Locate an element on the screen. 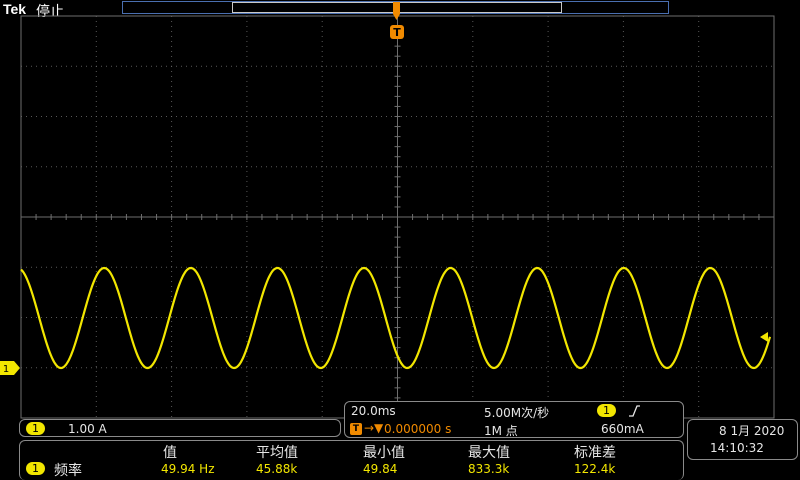  trigger-marker-label: T is located at coordinates (397, 32).